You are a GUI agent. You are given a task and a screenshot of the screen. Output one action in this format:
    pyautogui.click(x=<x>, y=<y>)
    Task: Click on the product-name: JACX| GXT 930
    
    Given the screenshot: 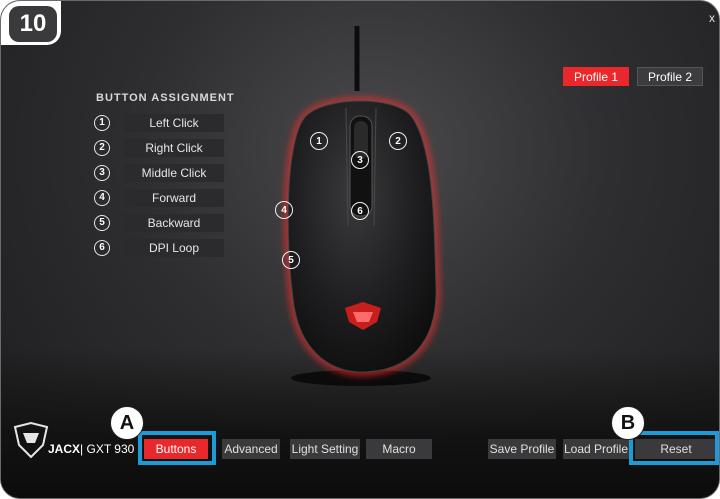 What is the action you would take?
    pyautogui.click(x=91, y=449)
    